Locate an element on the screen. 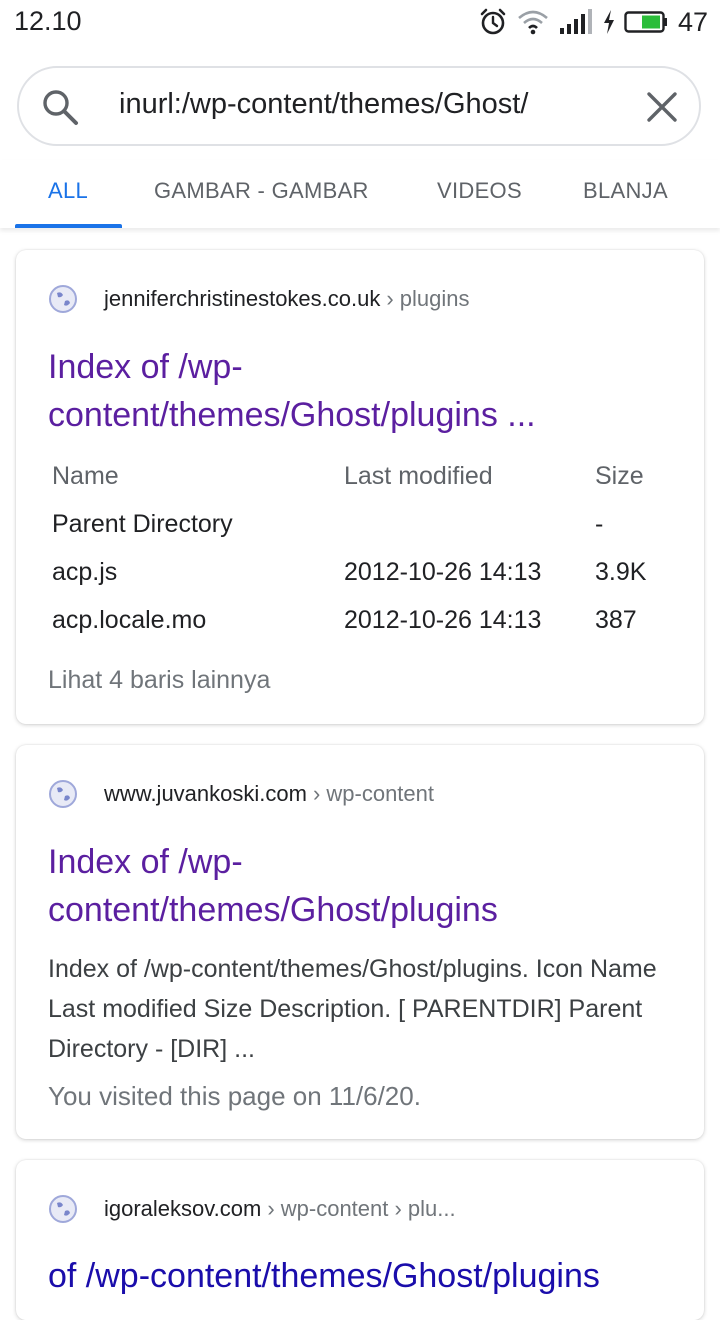  battery-level: 47 is located at coordinates (692, 21).